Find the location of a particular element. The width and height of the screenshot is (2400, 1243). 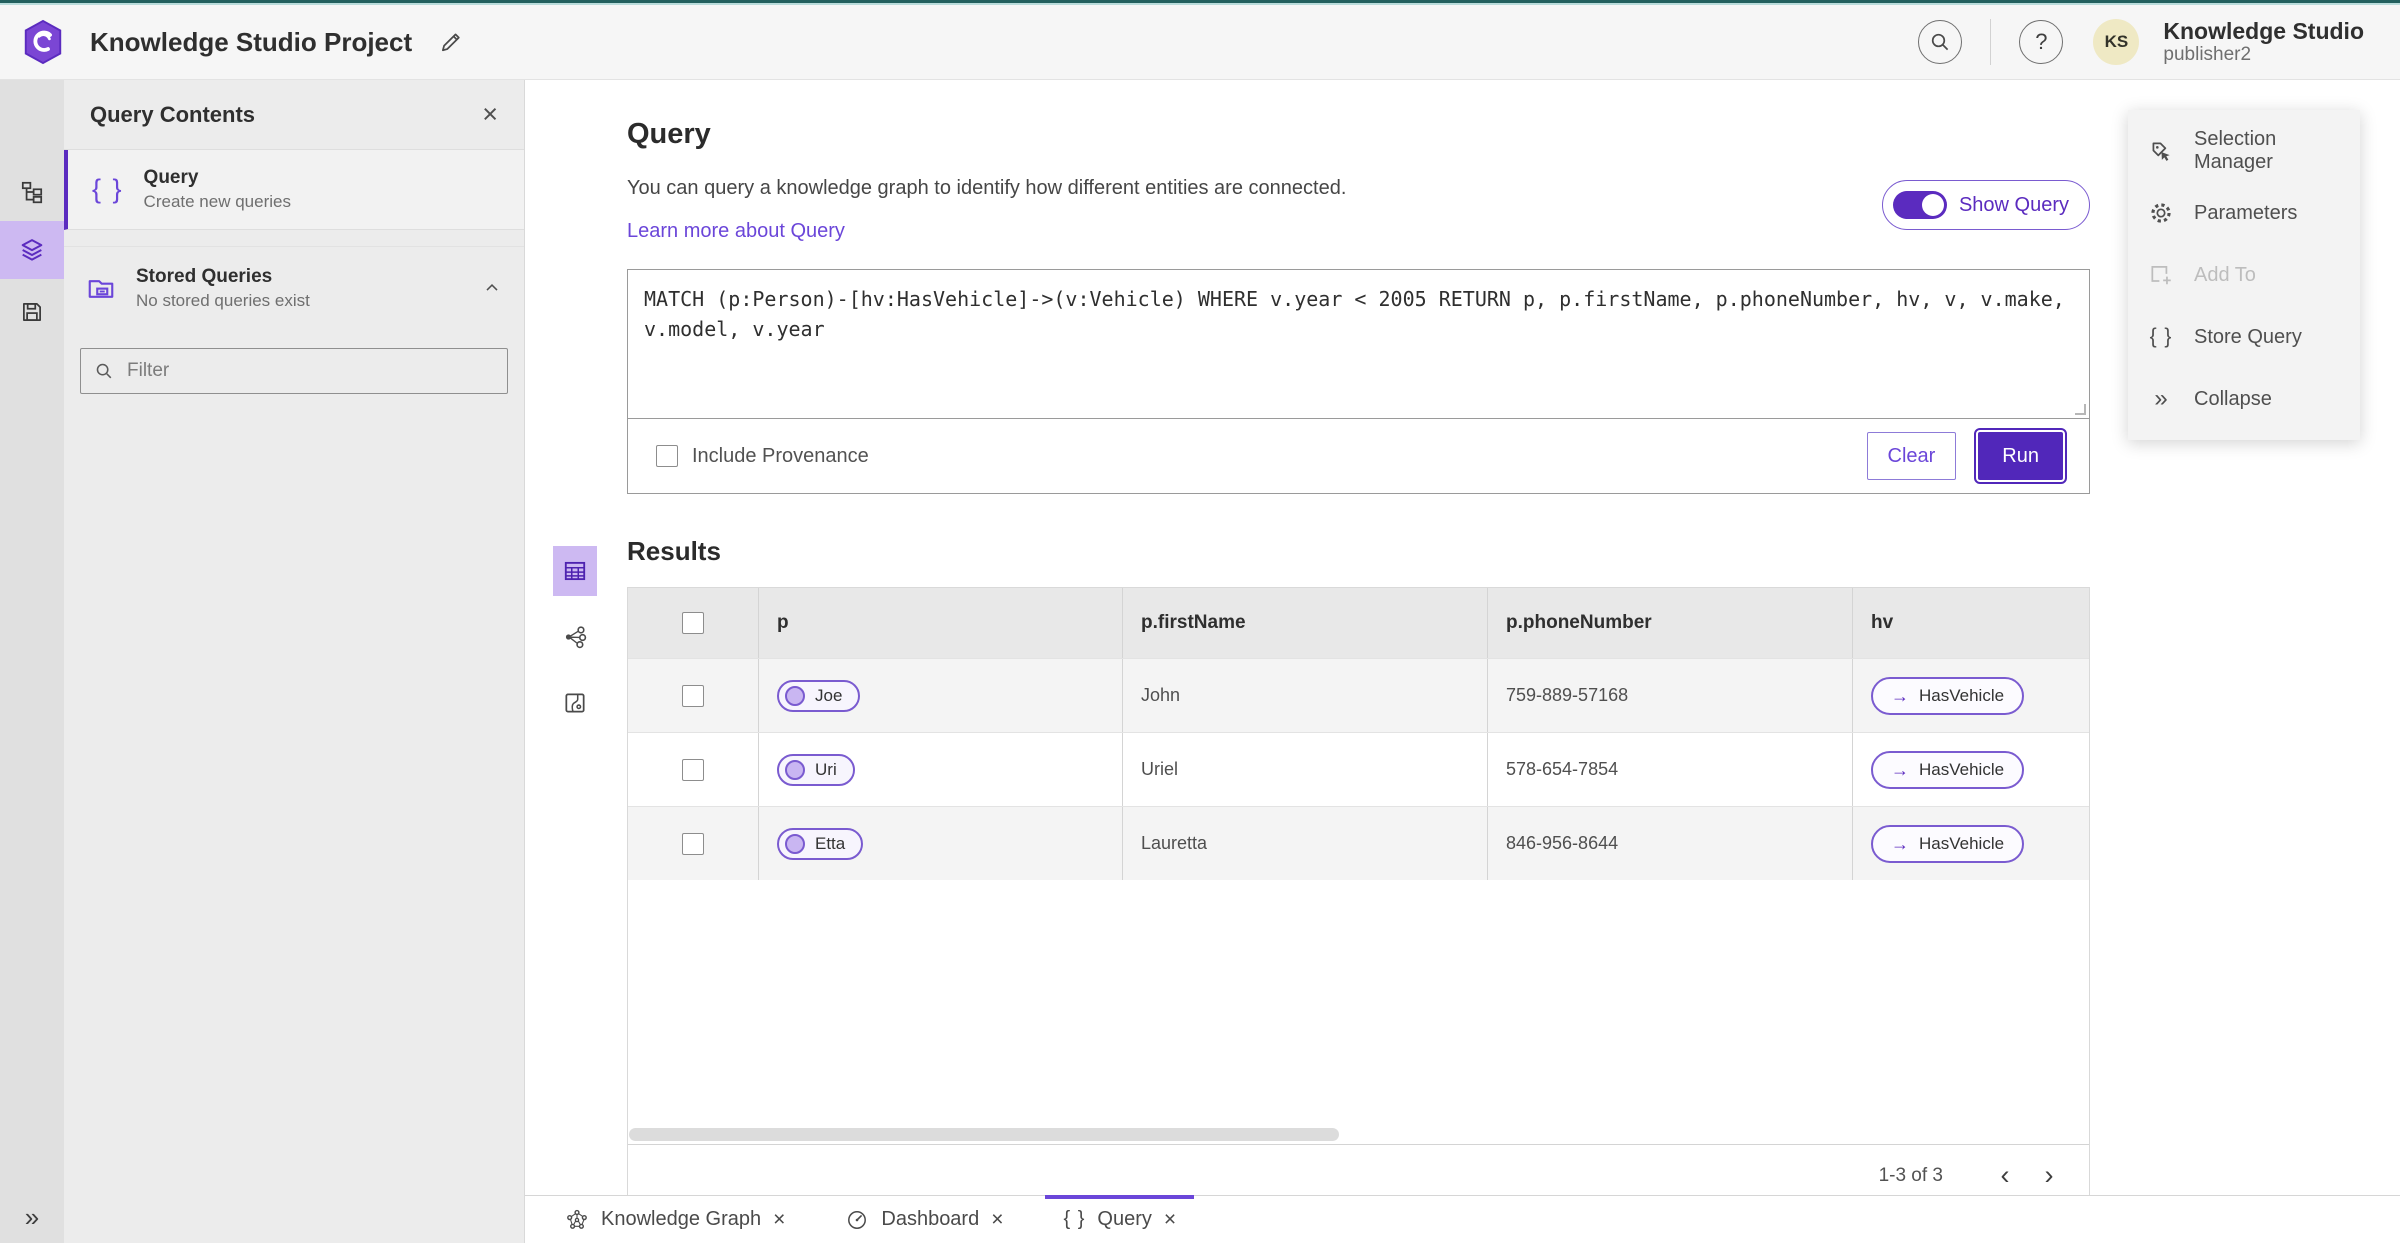

sidebar-item-query: { } Query Create new queries is located at coordinates (294, 190).